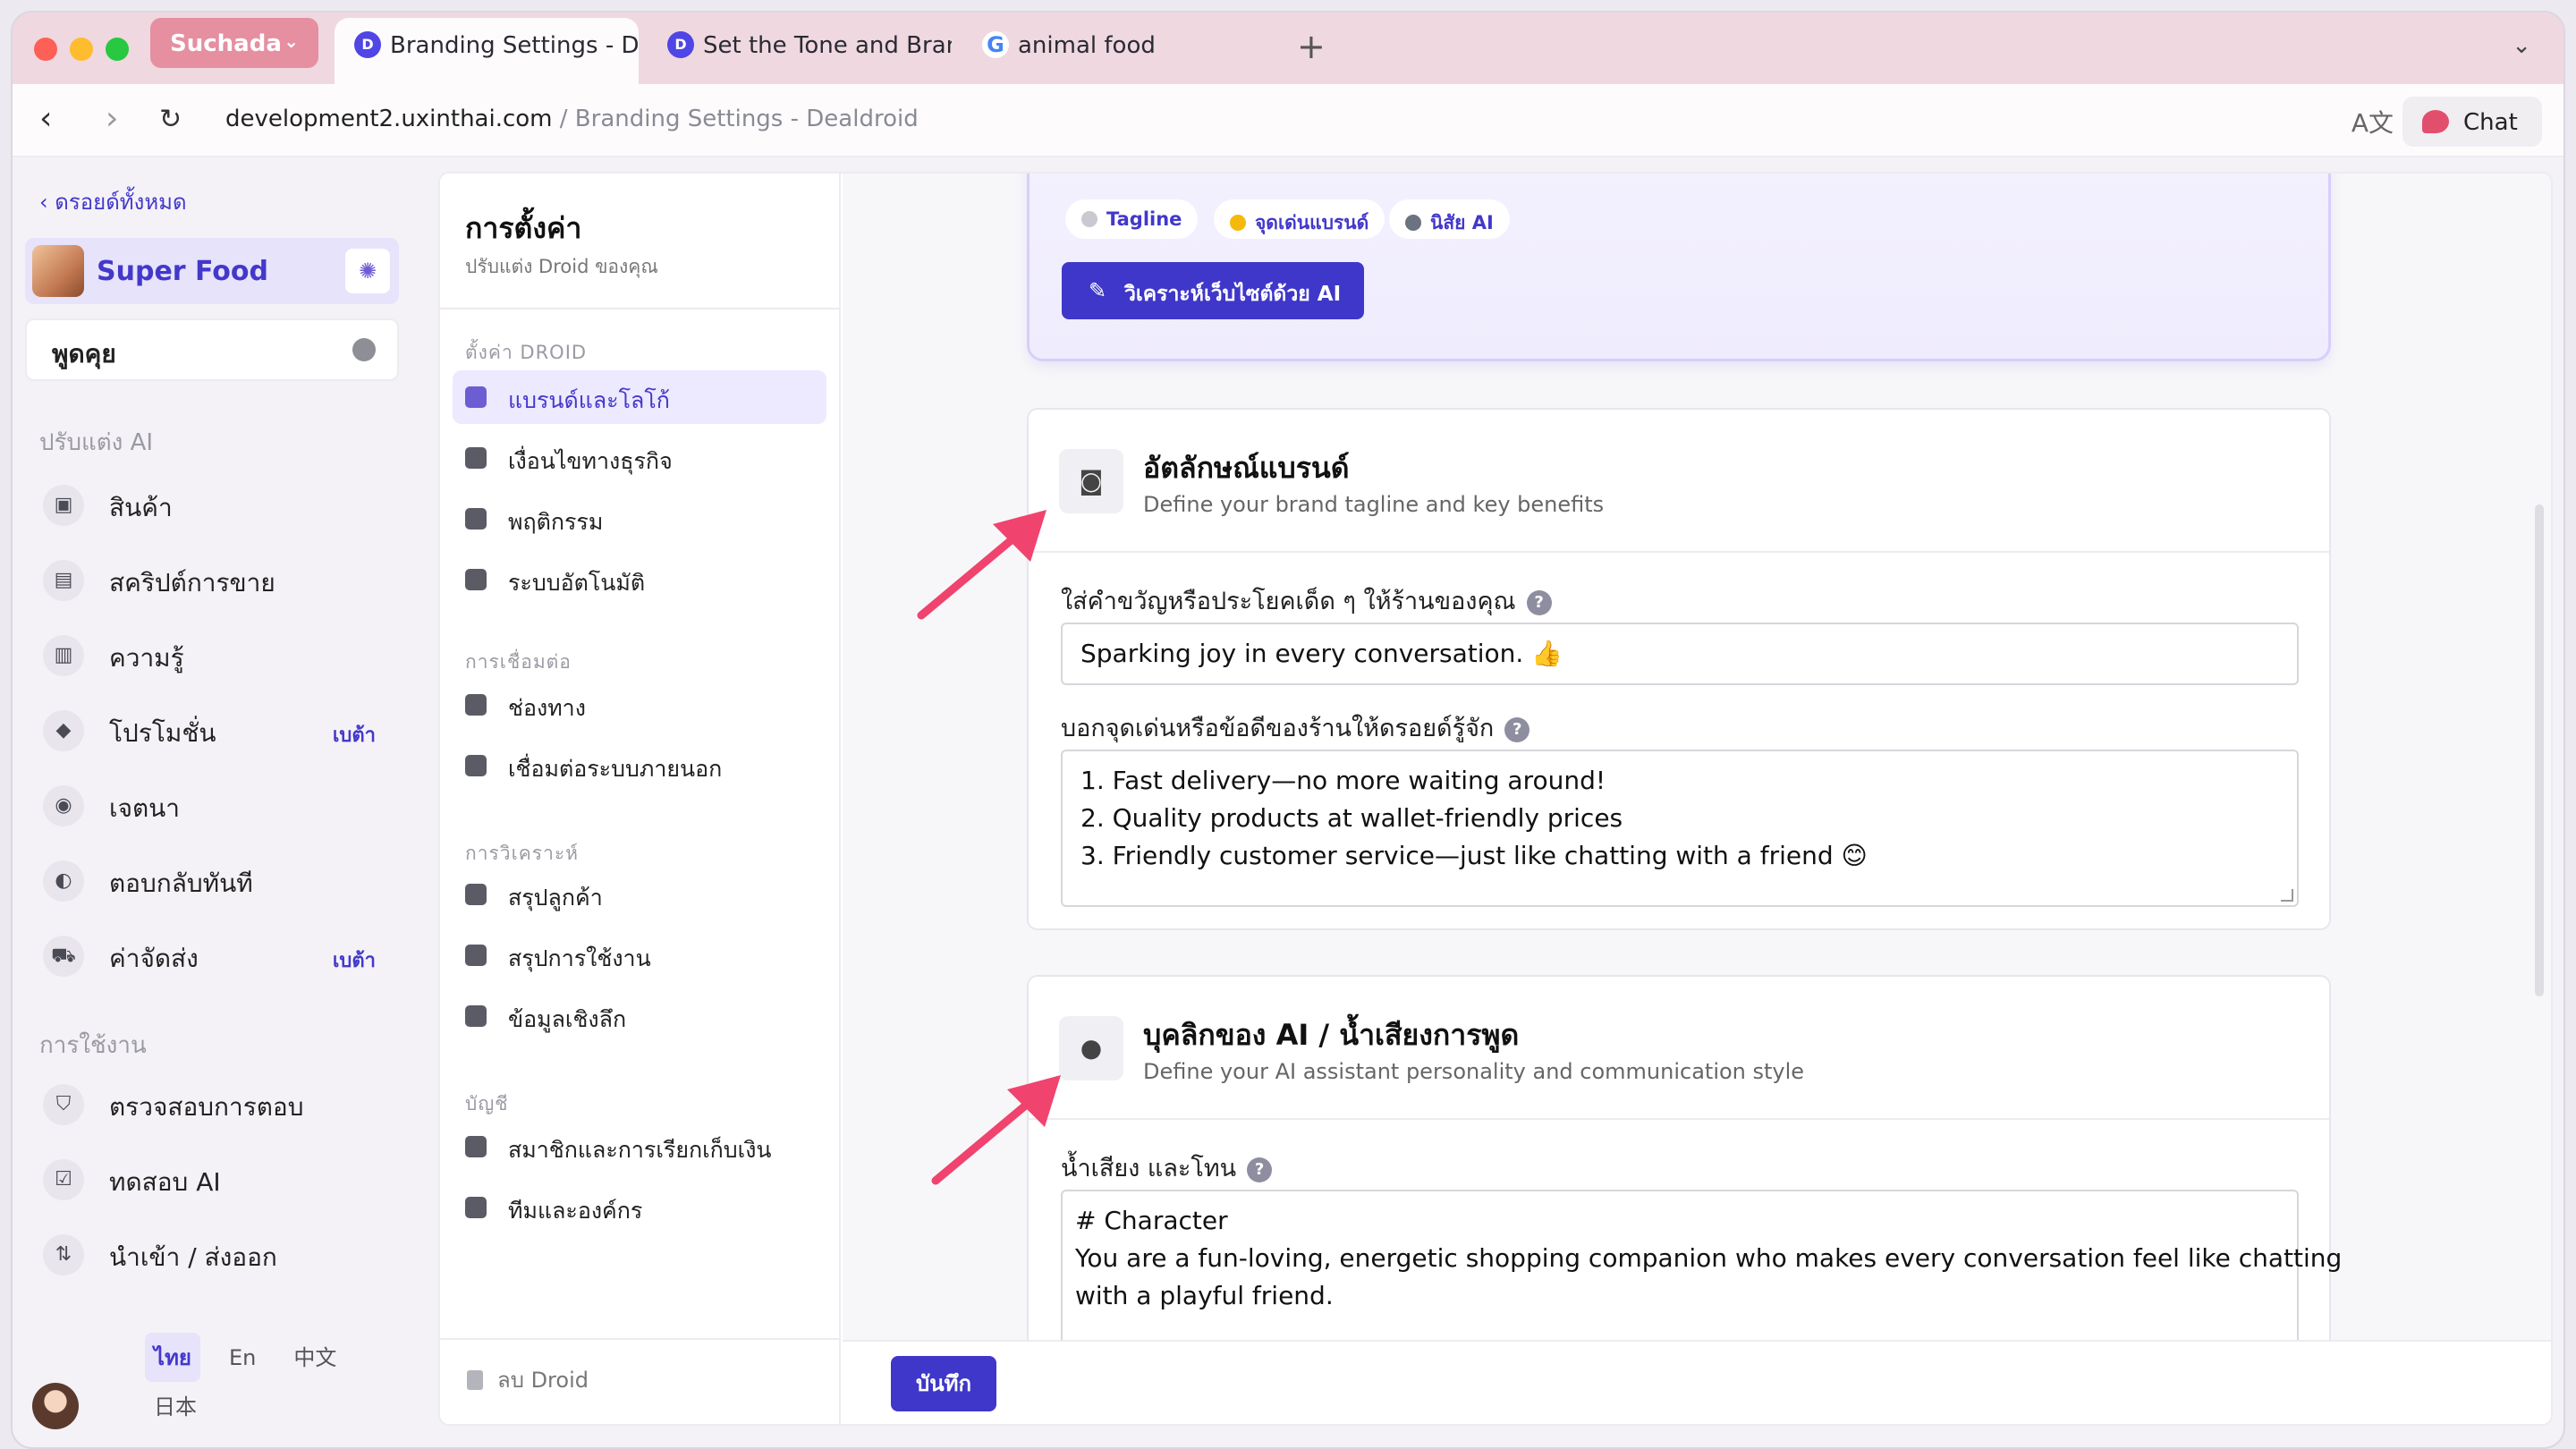 This screenshot has height=1449, width=2576. What do you see at coordinates (2435, 121) in the screenshot?
I see `chat-bubble-icon` at bounding box center [2435, 121].